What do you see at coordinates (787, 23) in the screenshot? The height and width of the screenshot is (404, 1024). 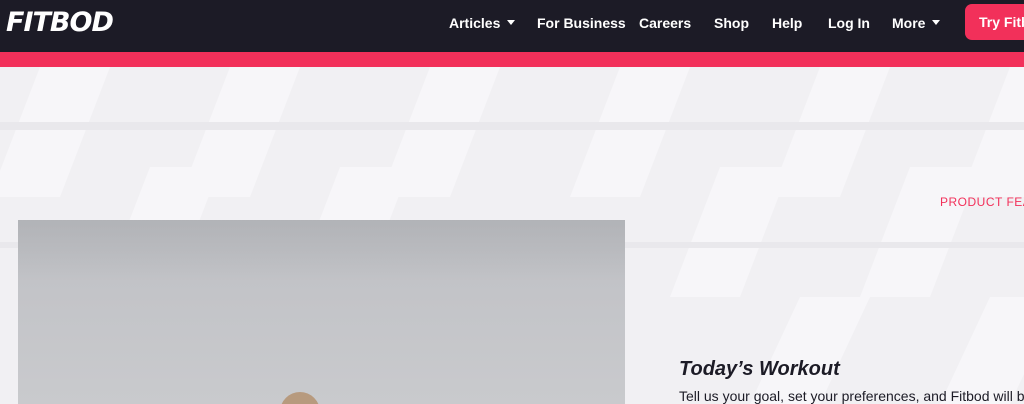 I see `nav-help: Help` at bounding box center [787, 23].